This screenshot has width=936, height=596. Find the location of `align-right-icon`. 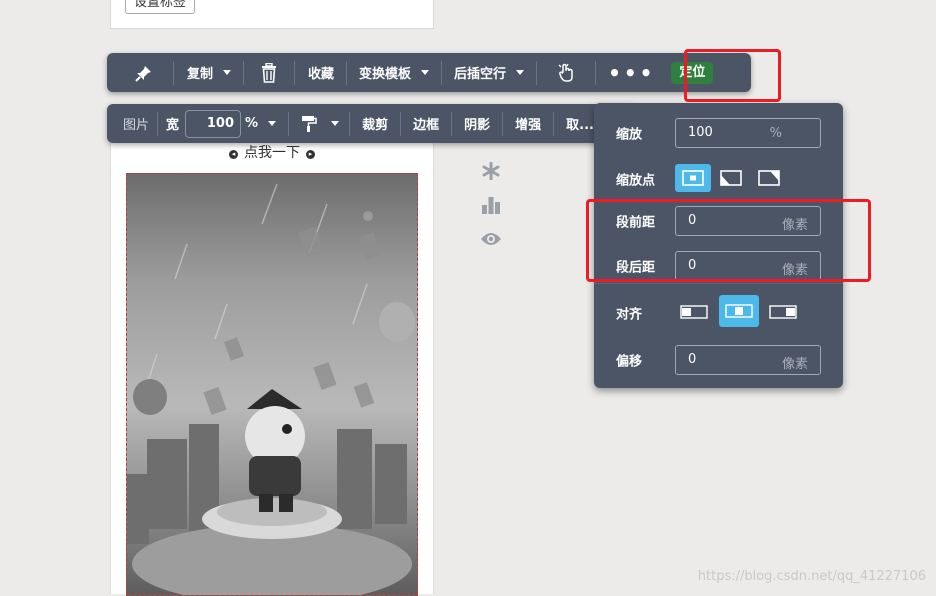

align-right-icon is located at coordinates (783, 312).